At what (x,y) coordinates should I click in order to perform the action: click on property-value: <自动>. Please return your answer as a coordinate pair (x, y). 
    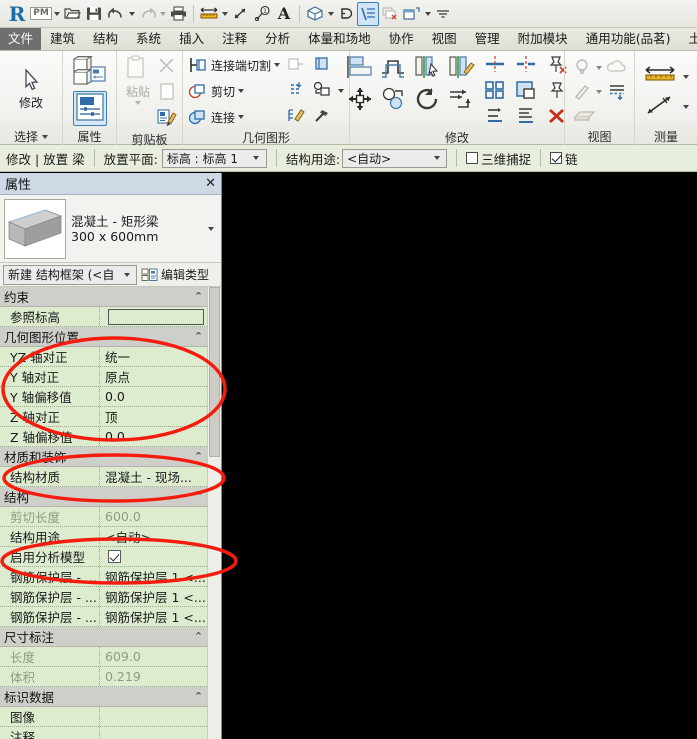
    Looking at the image, I should click on (153, 536).